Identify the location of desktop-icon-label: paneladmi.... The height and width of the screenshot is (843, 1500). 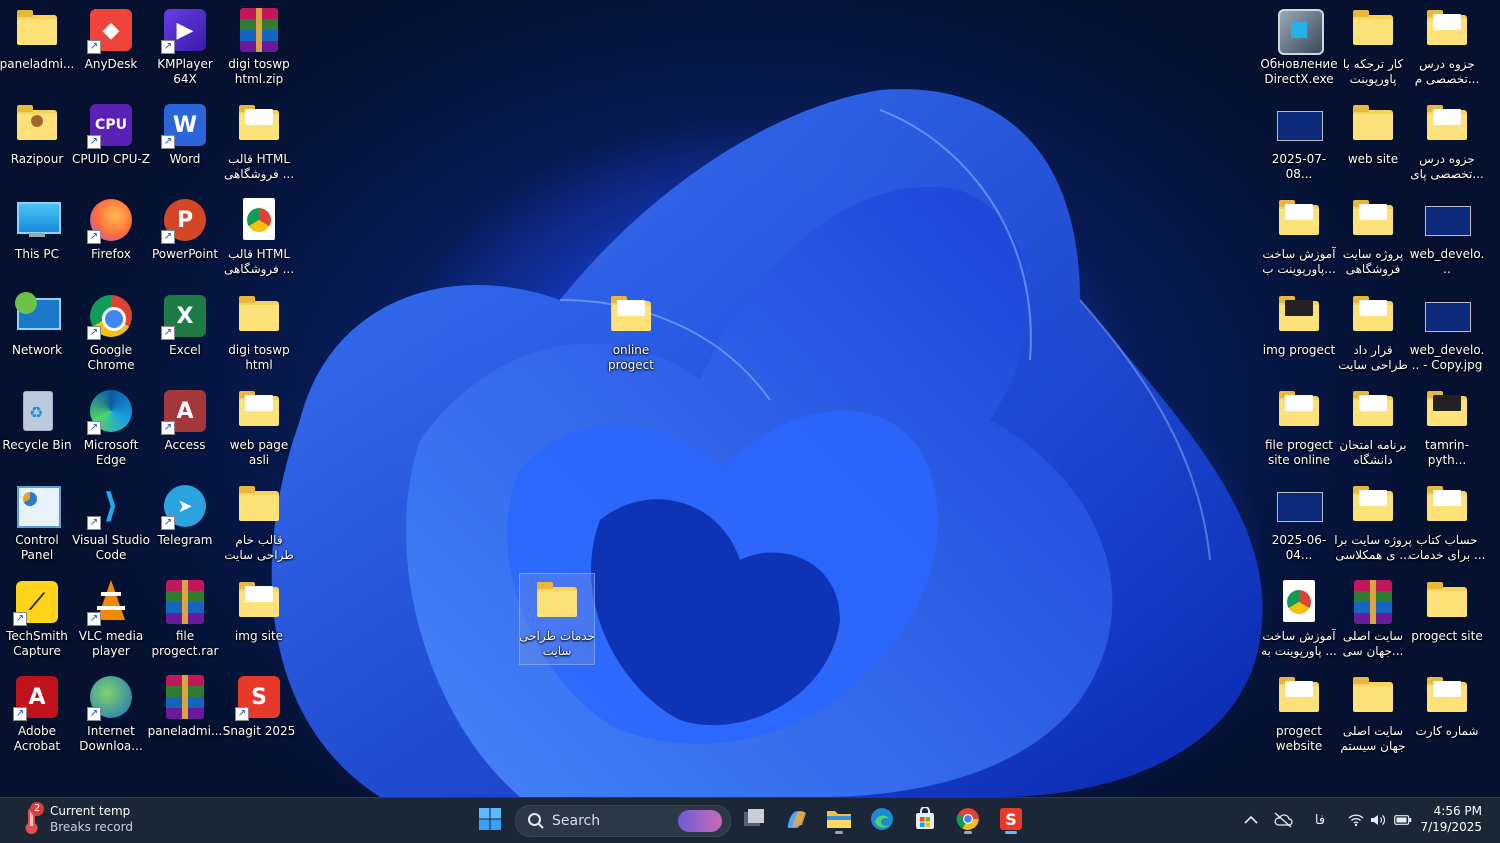
(185, 731).